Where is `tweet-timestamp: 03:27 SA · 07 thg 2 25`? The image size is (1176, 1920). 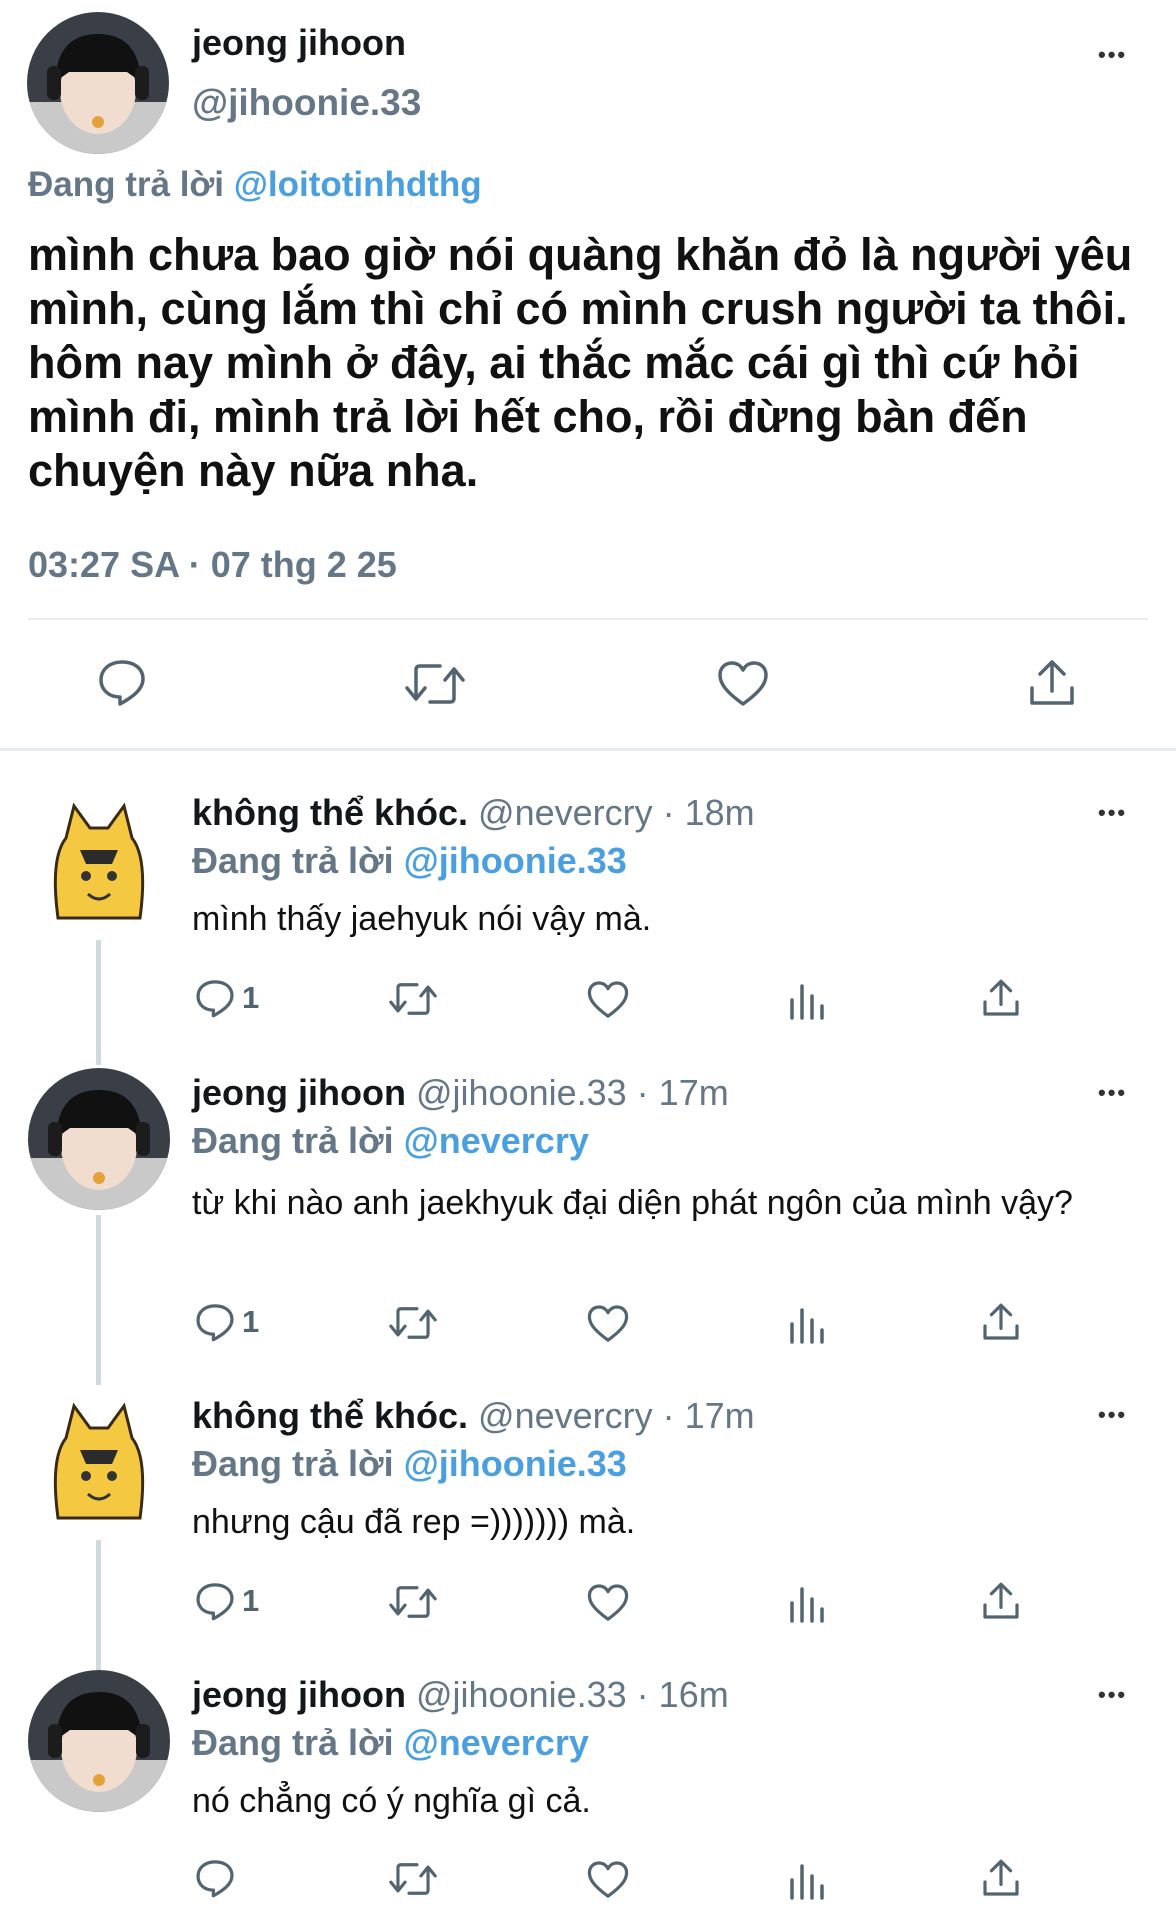
tweet-timestamp: 03:27 SA · 07 thg 2 25 is located at coordinates (212, 565).